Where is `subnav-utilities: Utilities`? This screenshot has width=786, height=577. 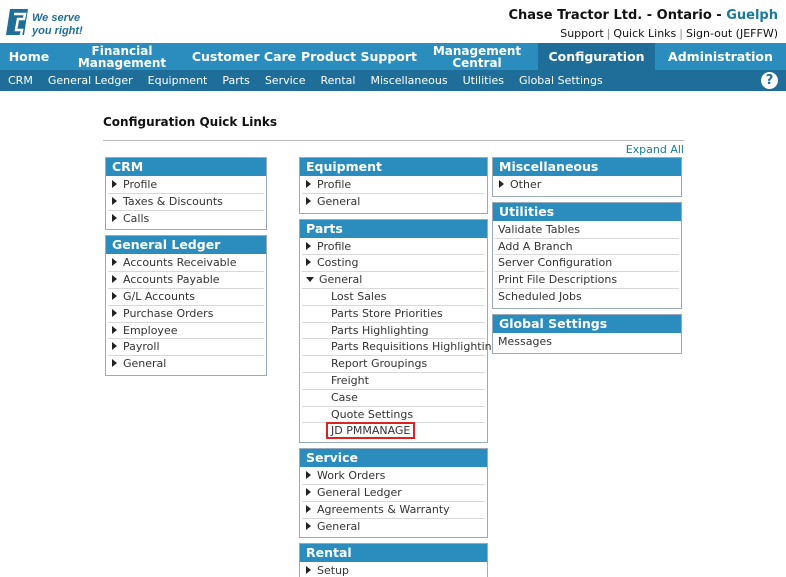
subnav-utilities: Utilities is located at coordinates (483, 80).